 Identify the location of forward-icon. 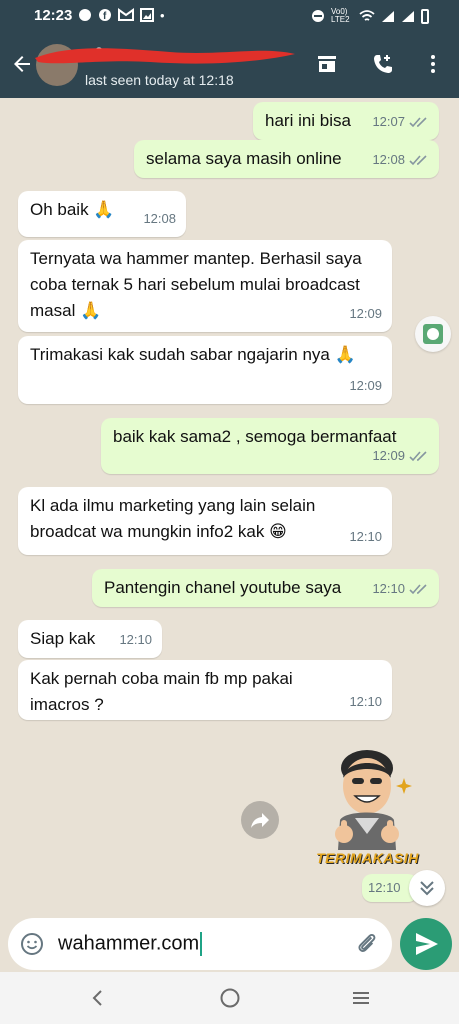
(260, 820).